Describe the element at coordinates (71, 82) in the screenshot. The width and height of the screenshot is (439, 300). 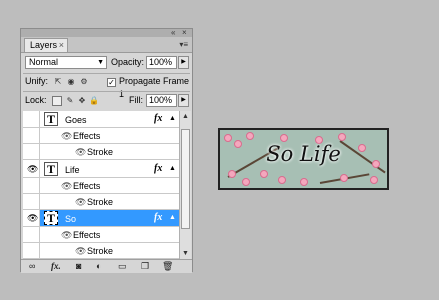
I see `unify-visibility-icon: ◉` at that location.